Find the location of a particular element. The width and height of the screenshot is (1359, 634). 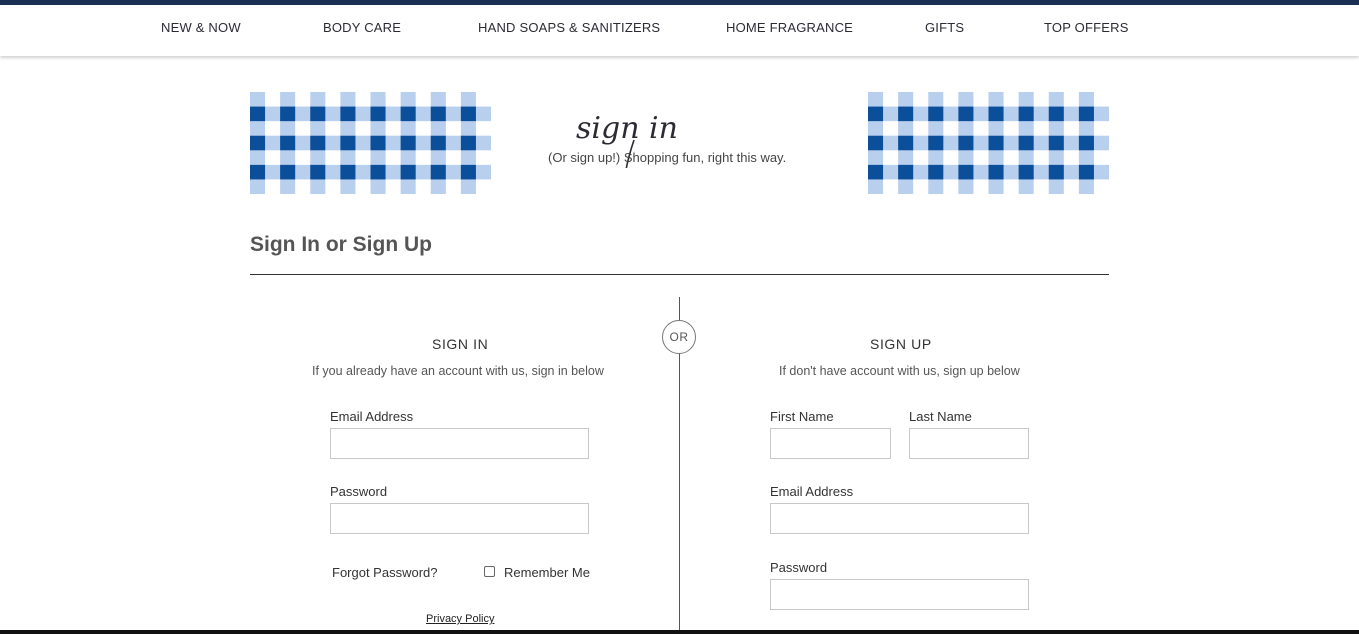

svg-text: sign in is located at coordinates (627, 128).